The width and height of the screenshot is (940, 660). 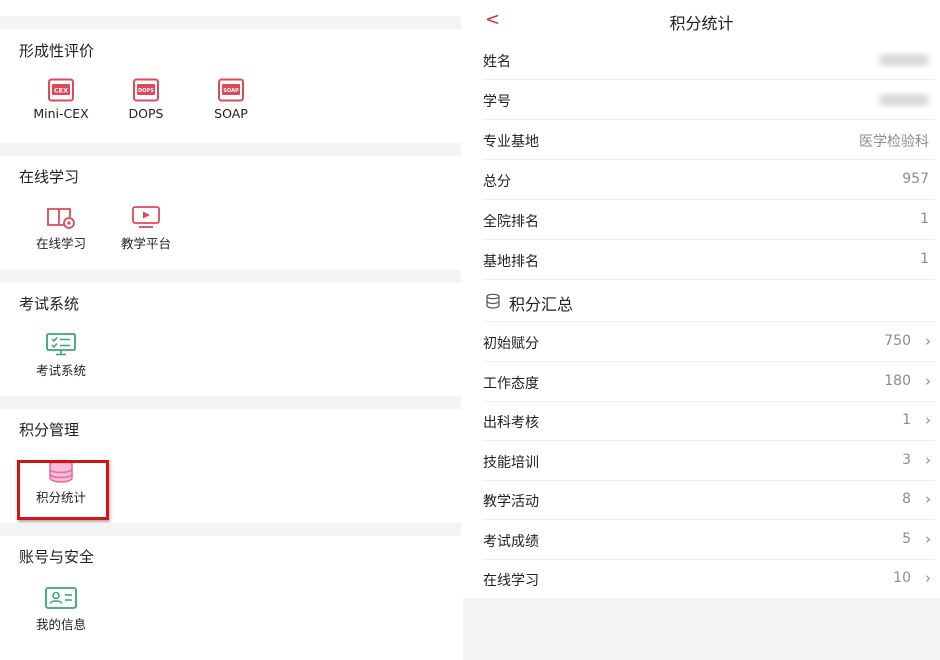 I want to click on summary-title: 积分汇总, so click(x=541, y=304).